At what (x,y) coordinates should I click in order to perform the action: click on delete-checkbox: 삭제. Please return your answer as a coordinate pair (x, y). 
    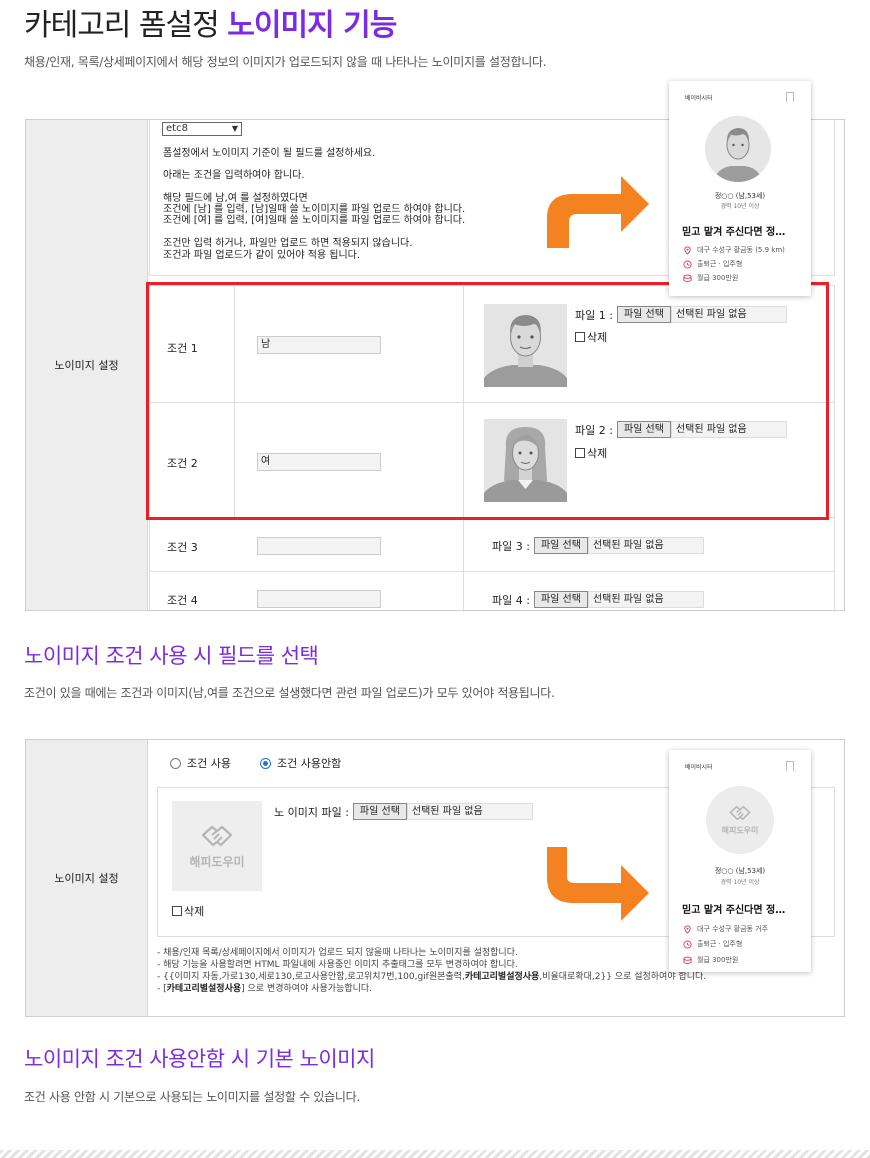
    Looking at the image, I should click on (188, 911).